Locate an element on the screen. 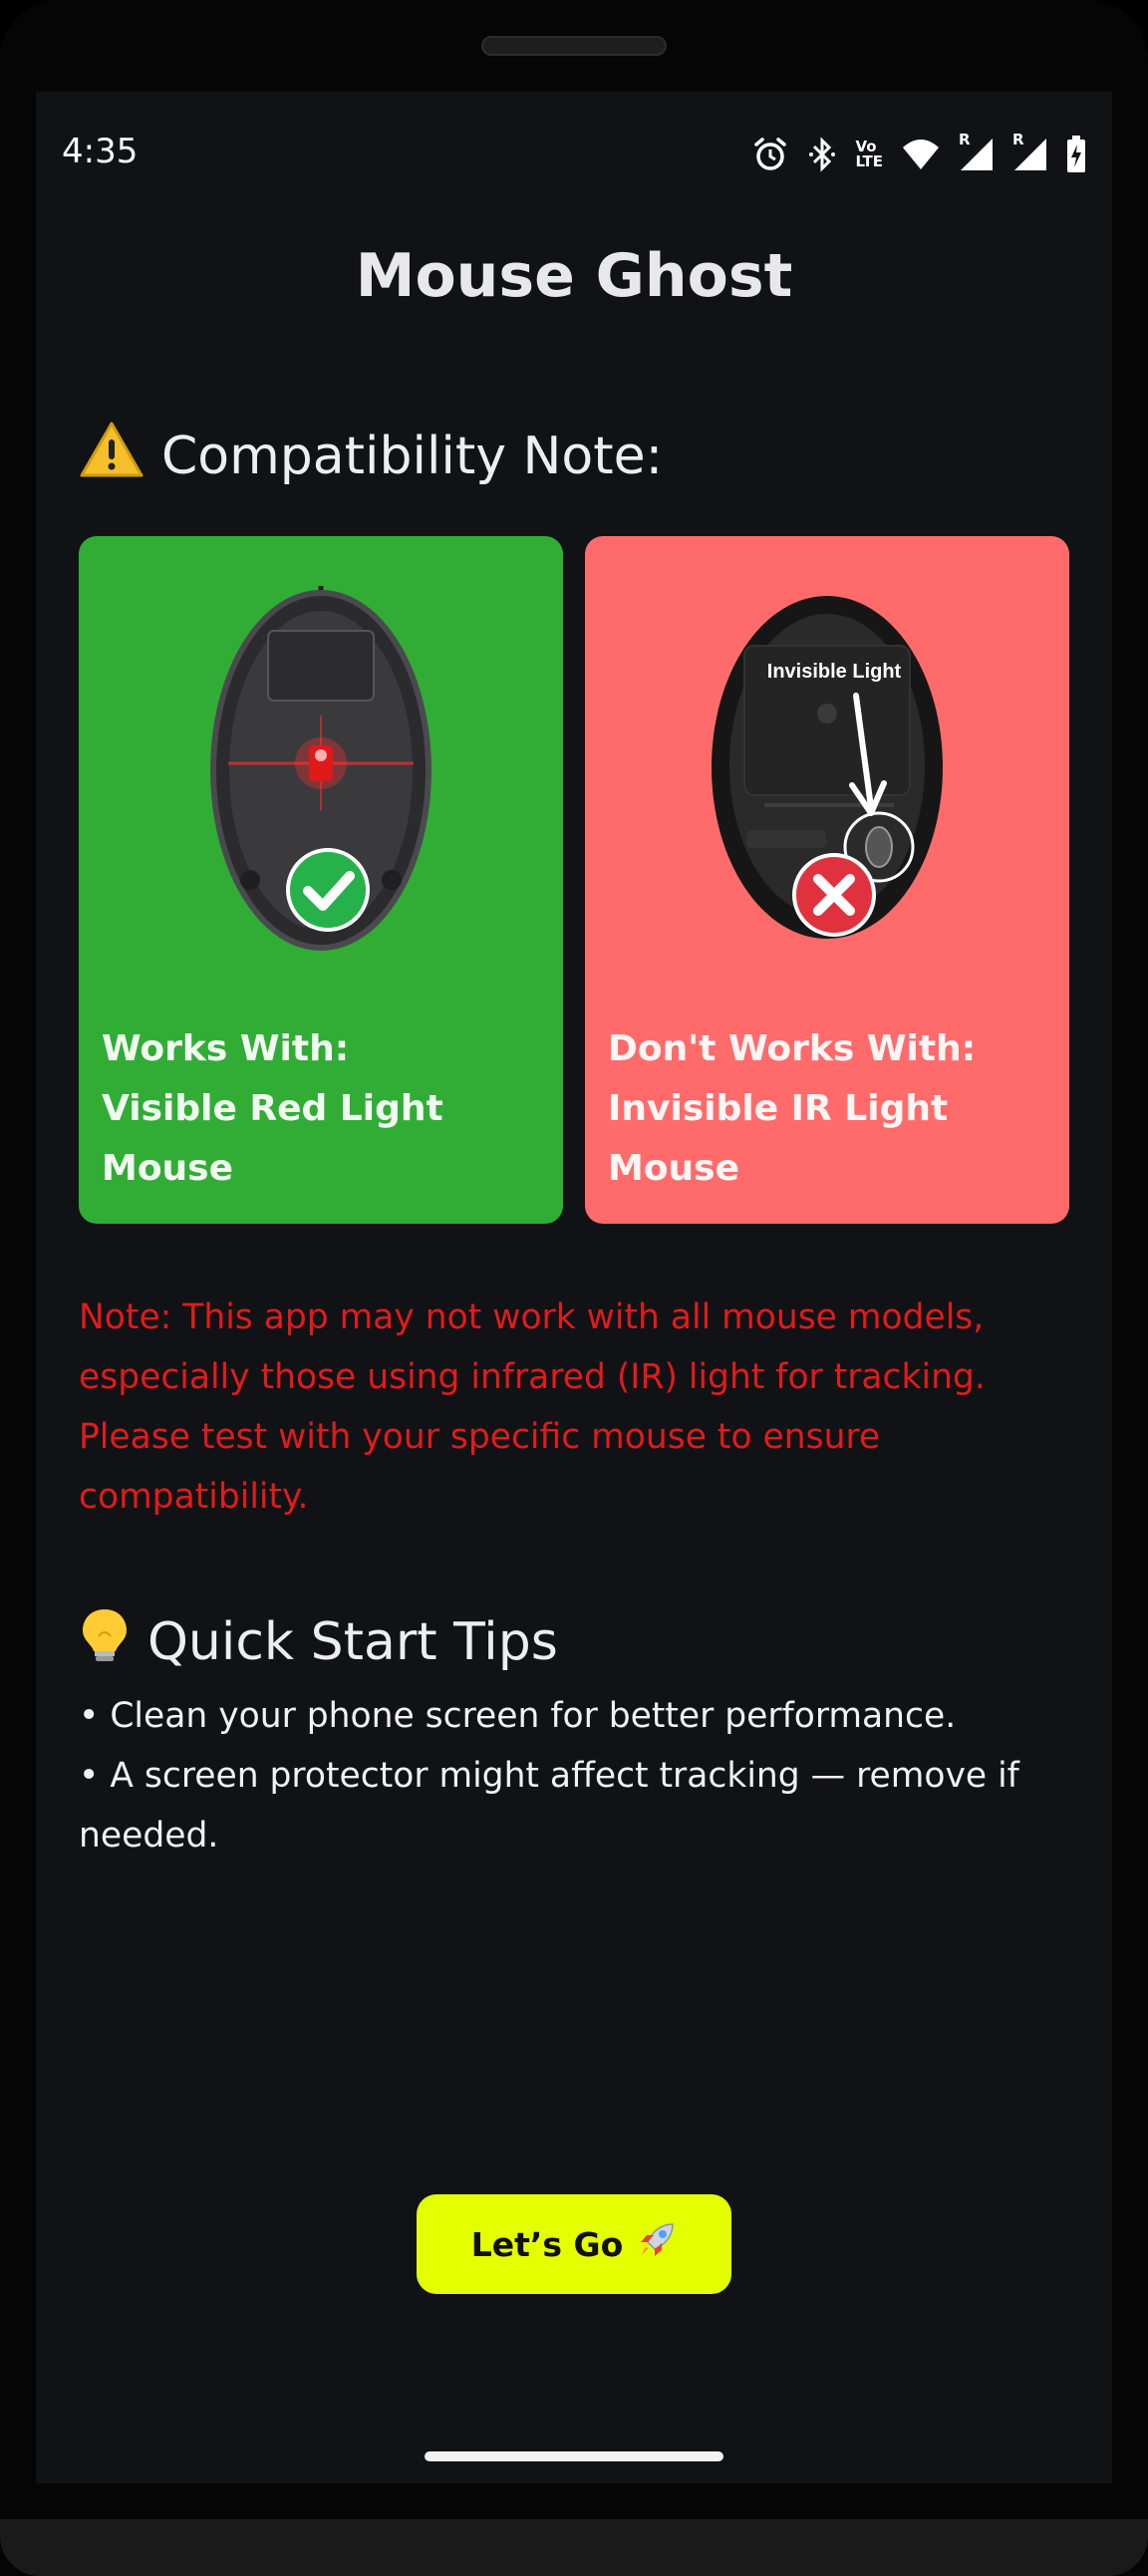  earpiece-speaker is located at coordinates (574, 46).